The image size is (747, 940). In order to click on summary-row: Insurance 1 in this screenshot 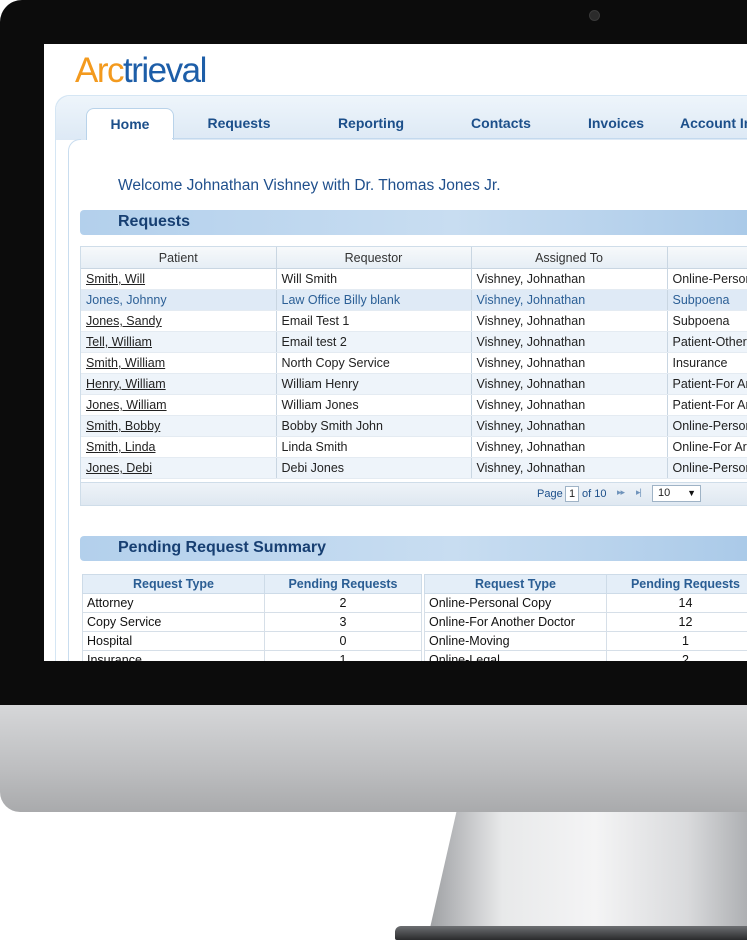, I will do `click(252, 655)`.